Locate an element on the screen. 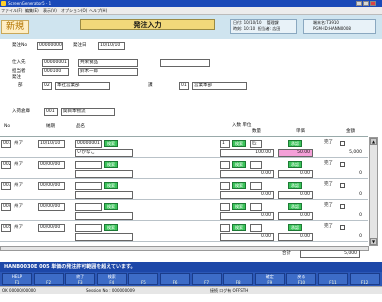 This screenshot has height=302, width=382. function-key-f4: 検索 F4 is located at coordinates (111, 279).